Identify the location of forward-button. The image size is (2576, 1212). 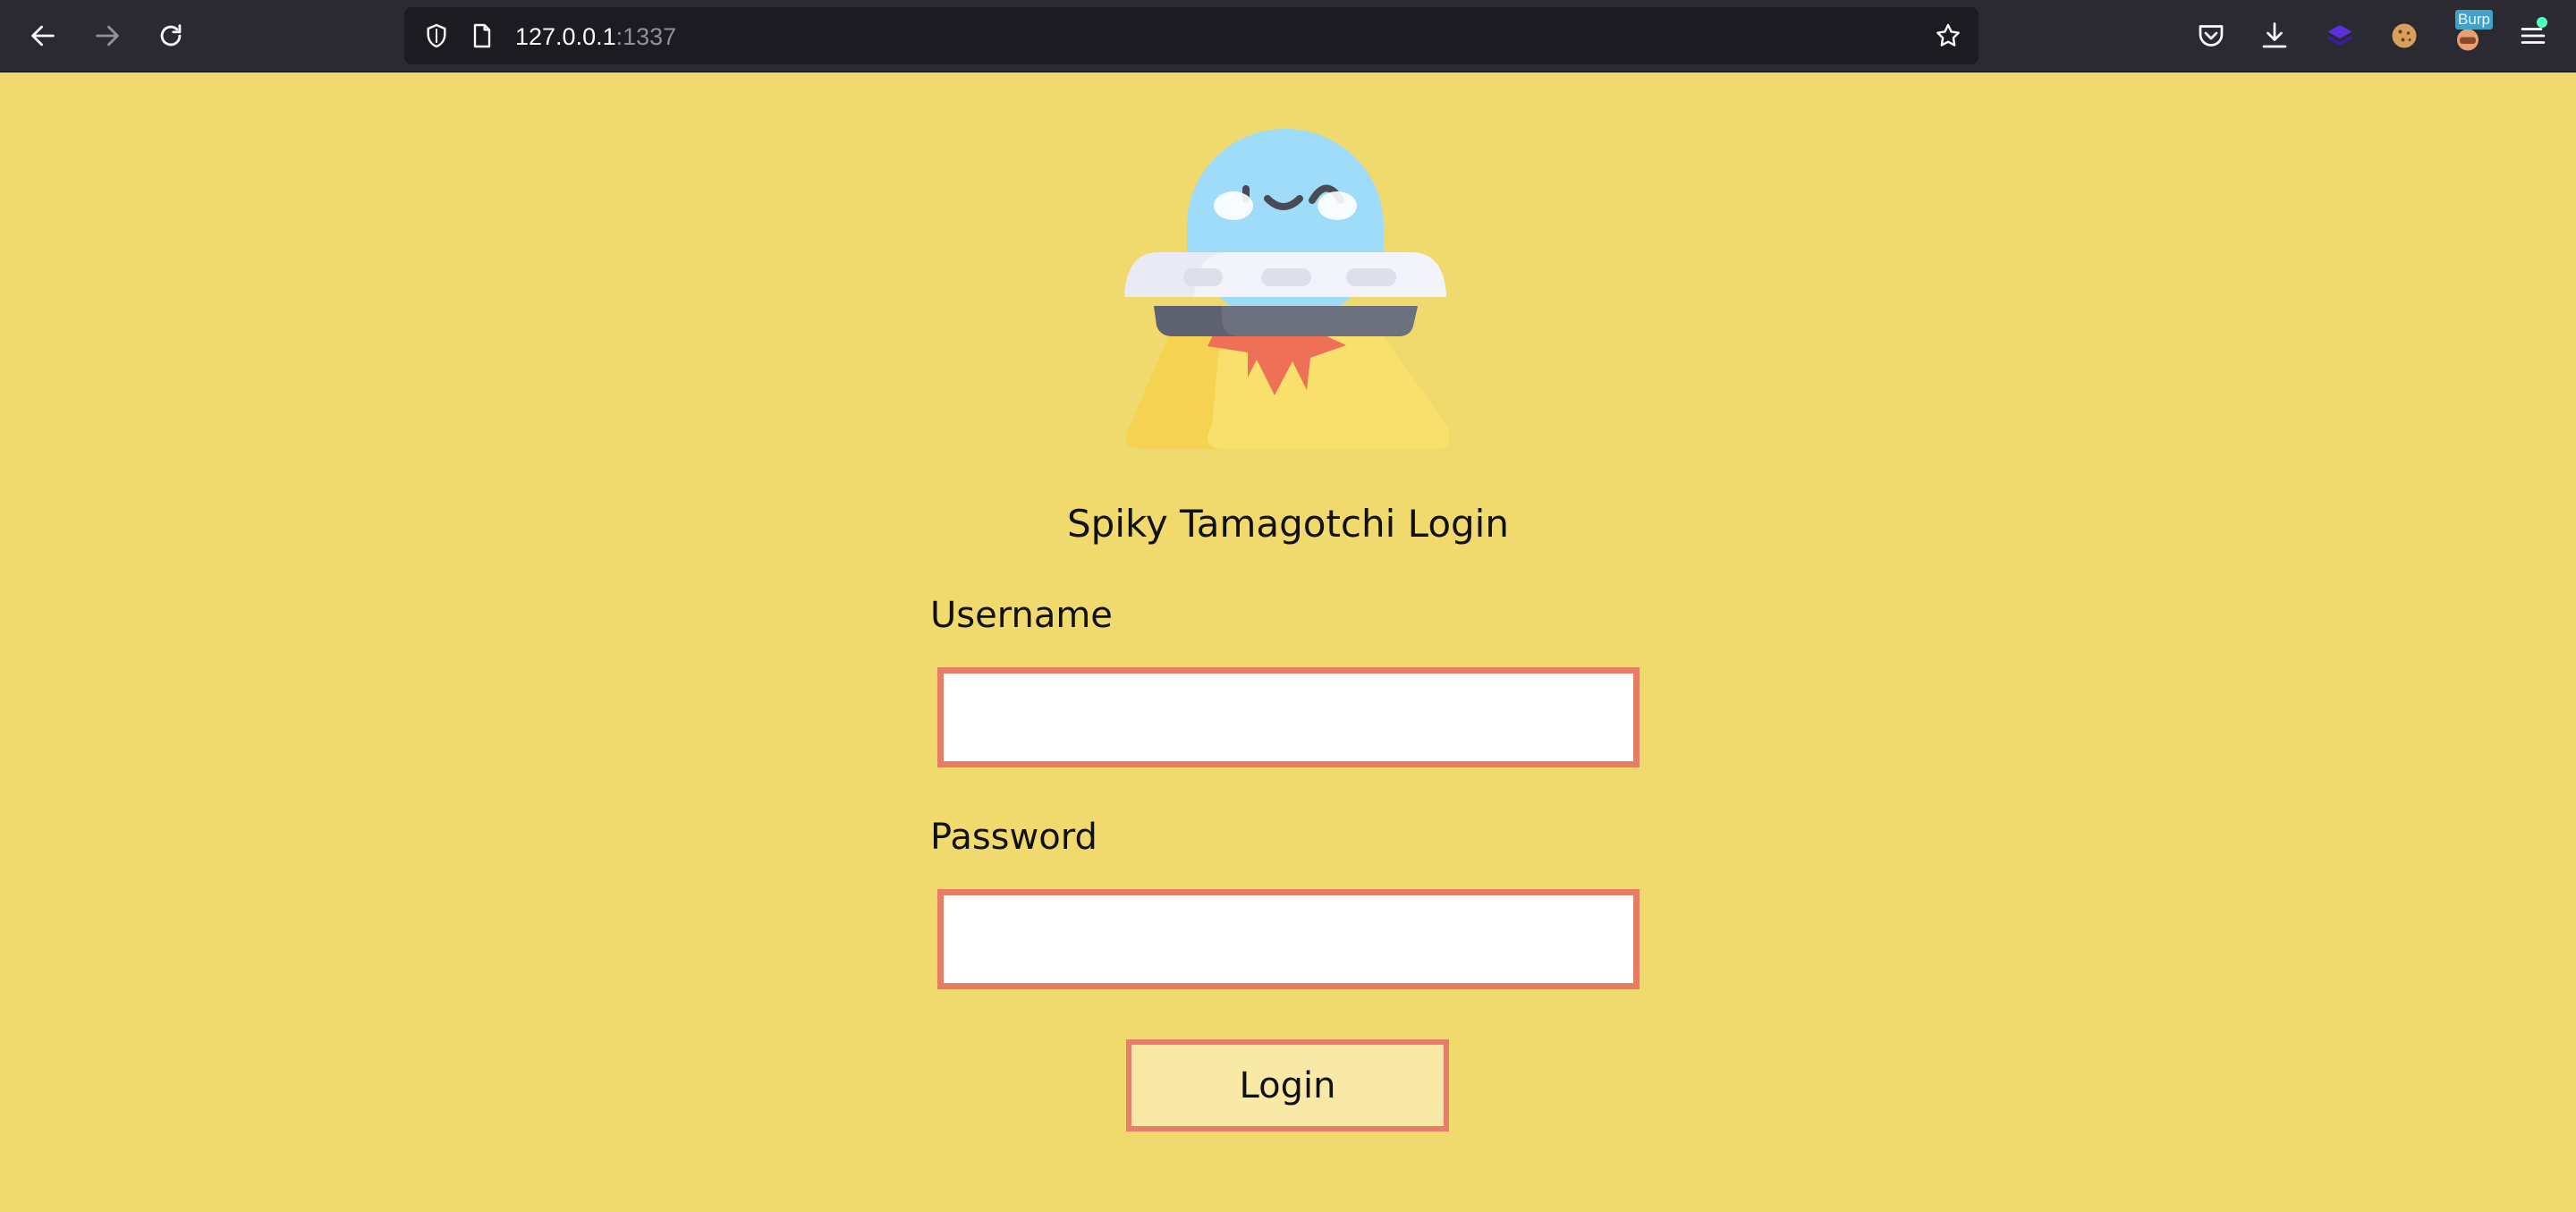
(107, 35).